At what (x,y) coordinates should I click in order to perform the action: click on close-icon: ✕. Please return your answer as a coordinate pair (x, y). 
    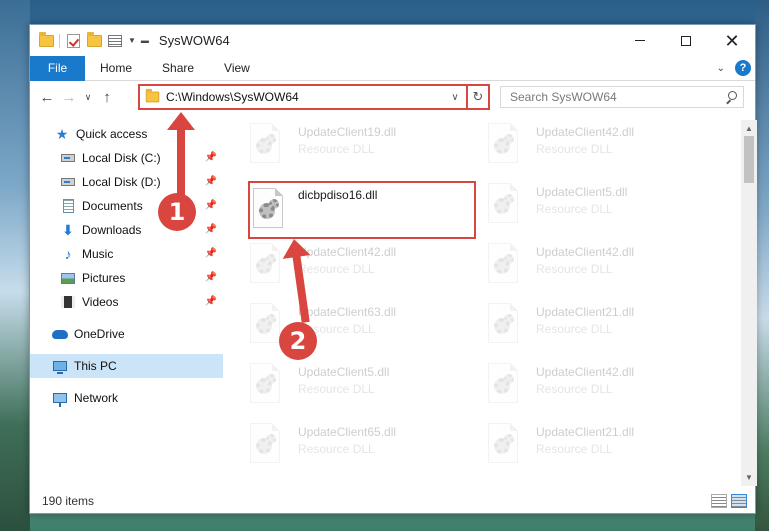
    Looking at the image, I should click on (732, 40).